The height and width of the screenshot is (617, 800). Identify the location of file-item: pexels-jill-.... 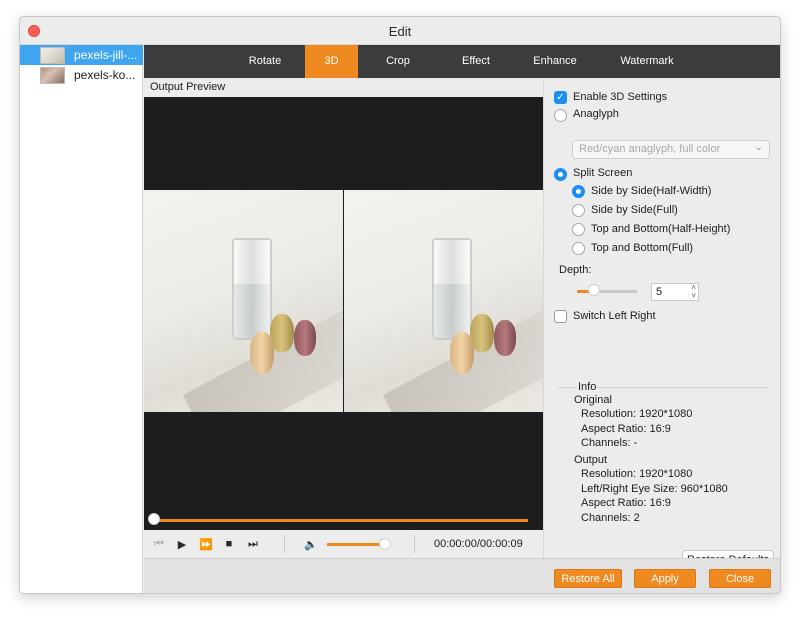
(81, 55).